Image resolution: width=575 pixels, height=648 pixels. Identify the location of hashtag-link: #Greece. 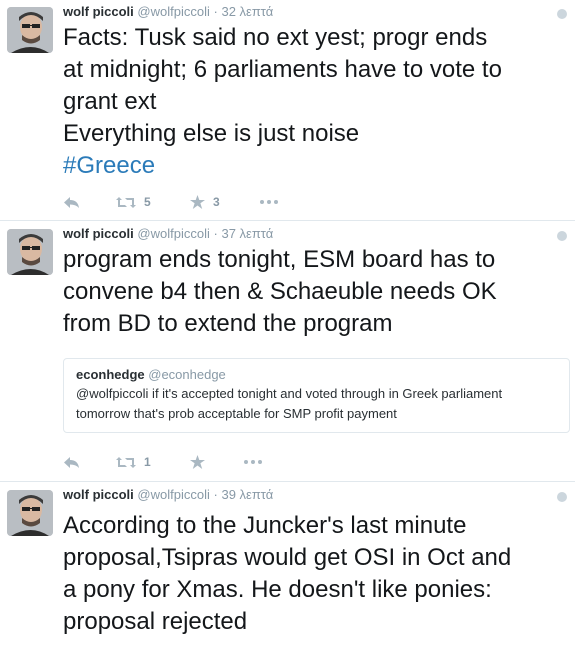
(282, 166).